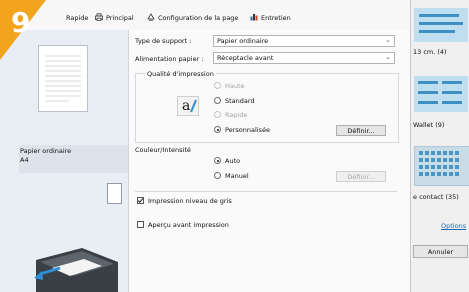  What do you see at coordinates (266, 191) in the screenshot?
I see `divider` at bounding box center [266, 191].